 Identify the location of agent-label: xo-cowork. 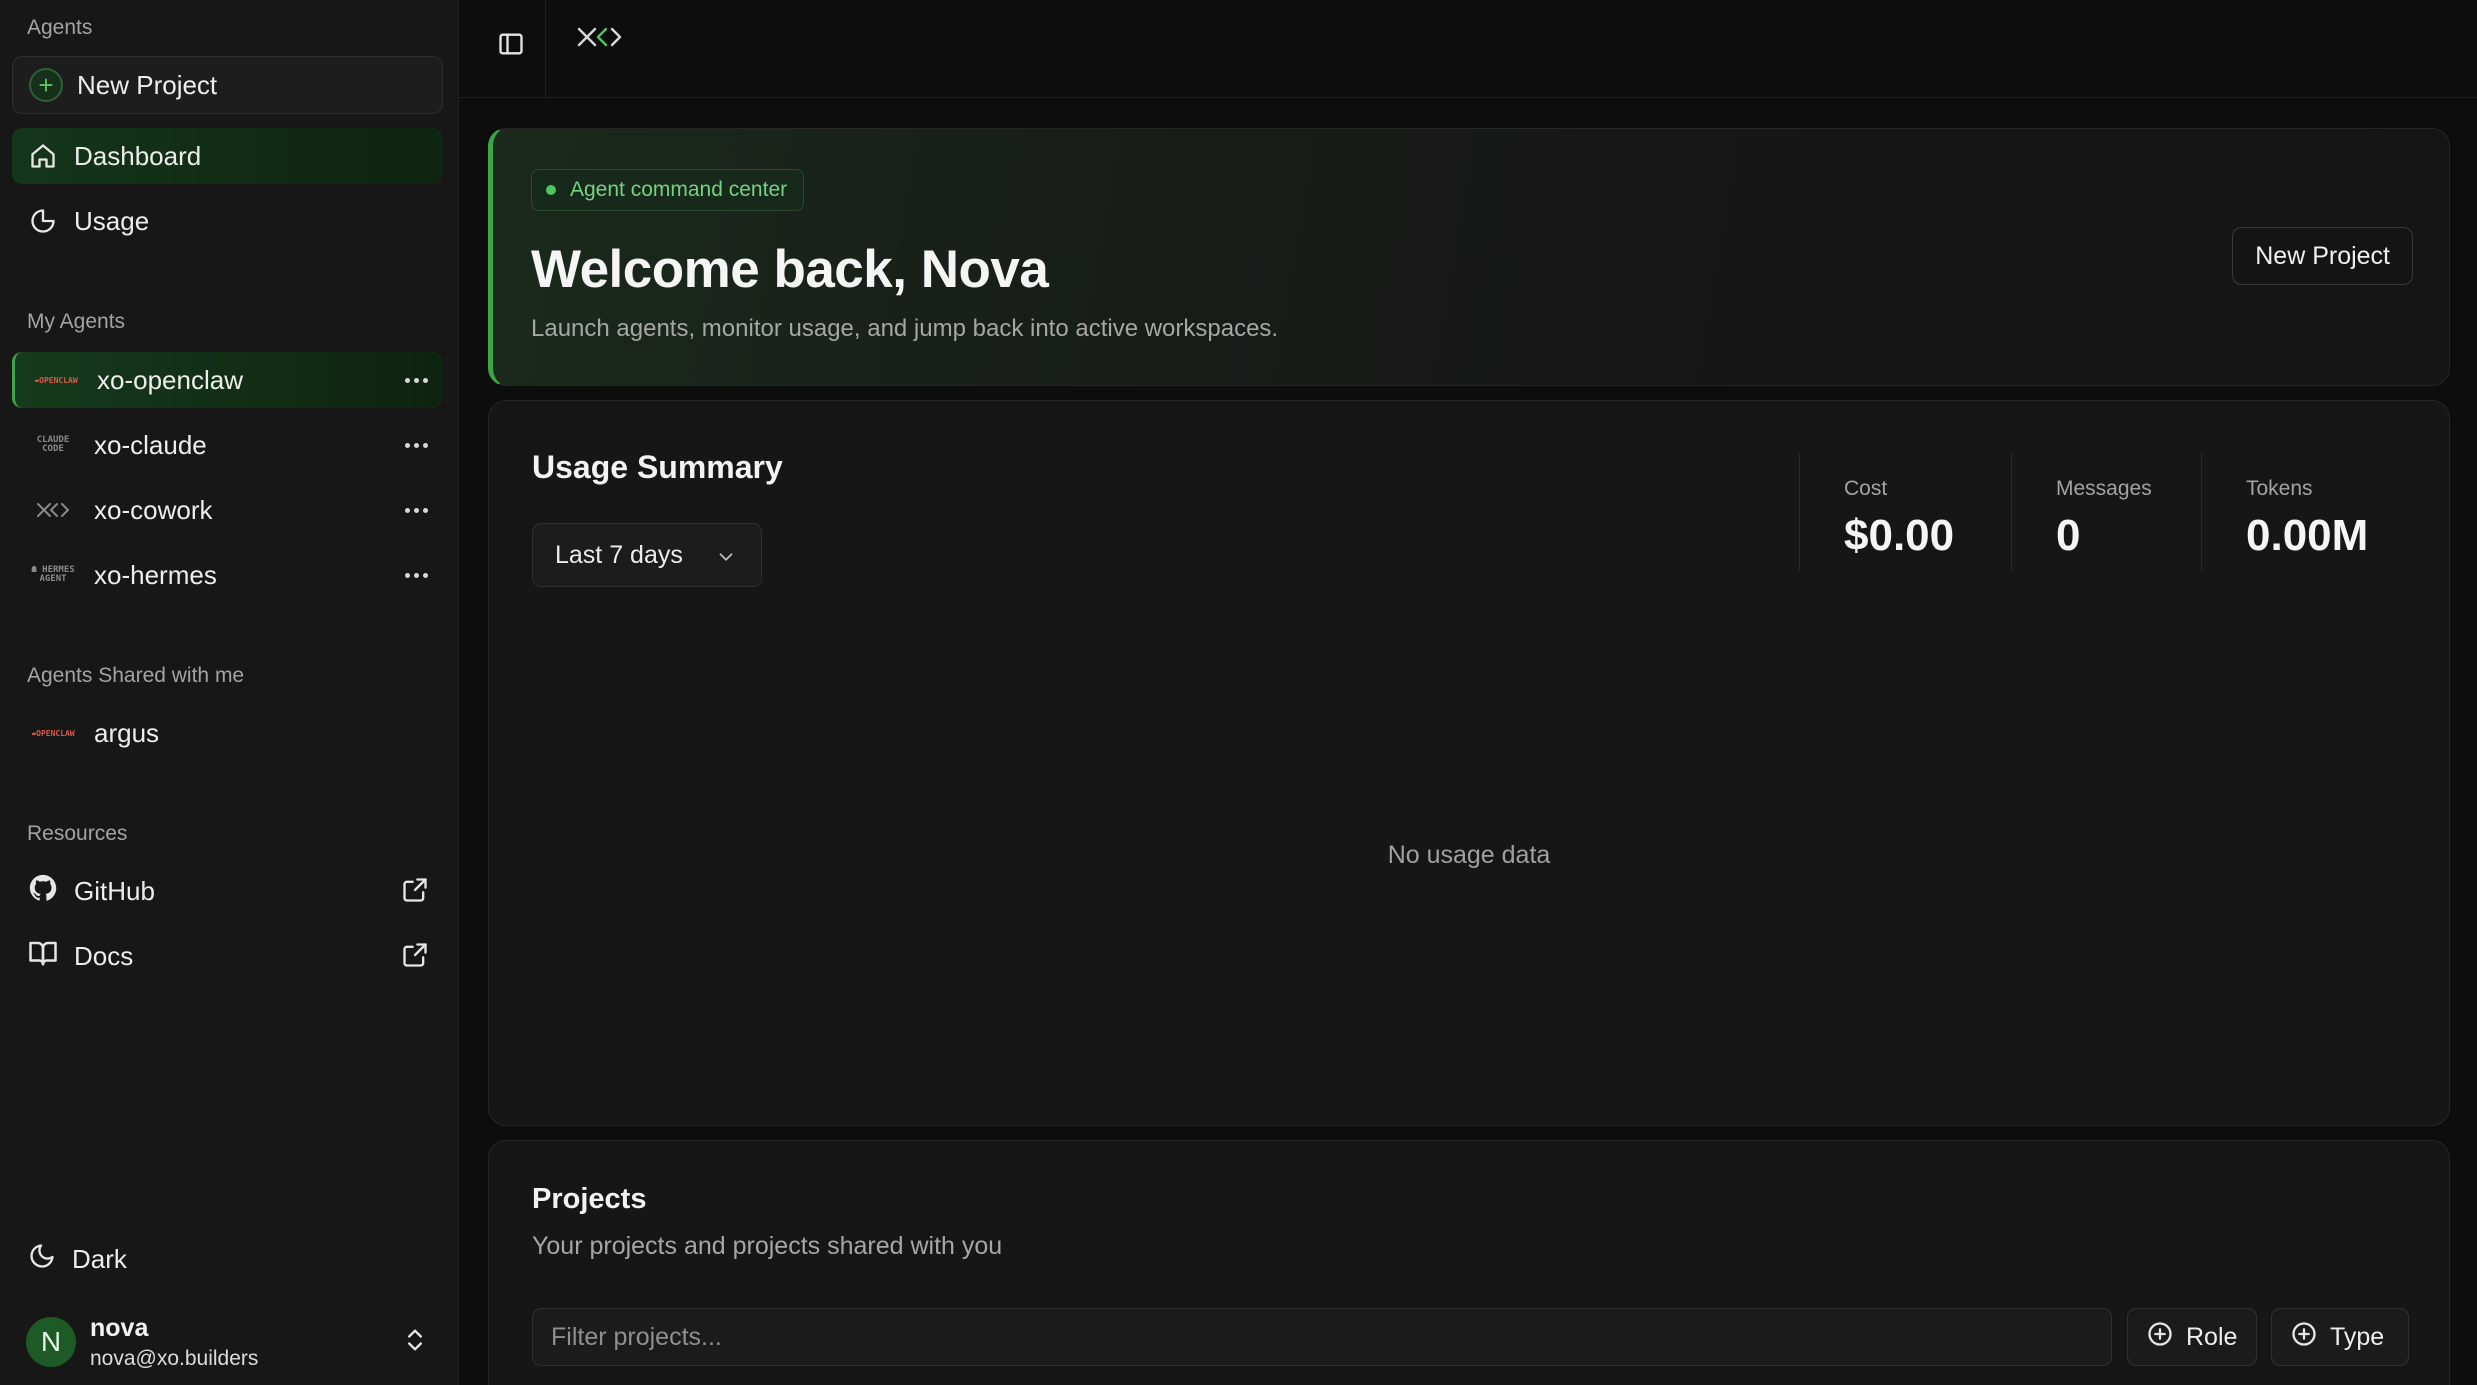
(153, 509).